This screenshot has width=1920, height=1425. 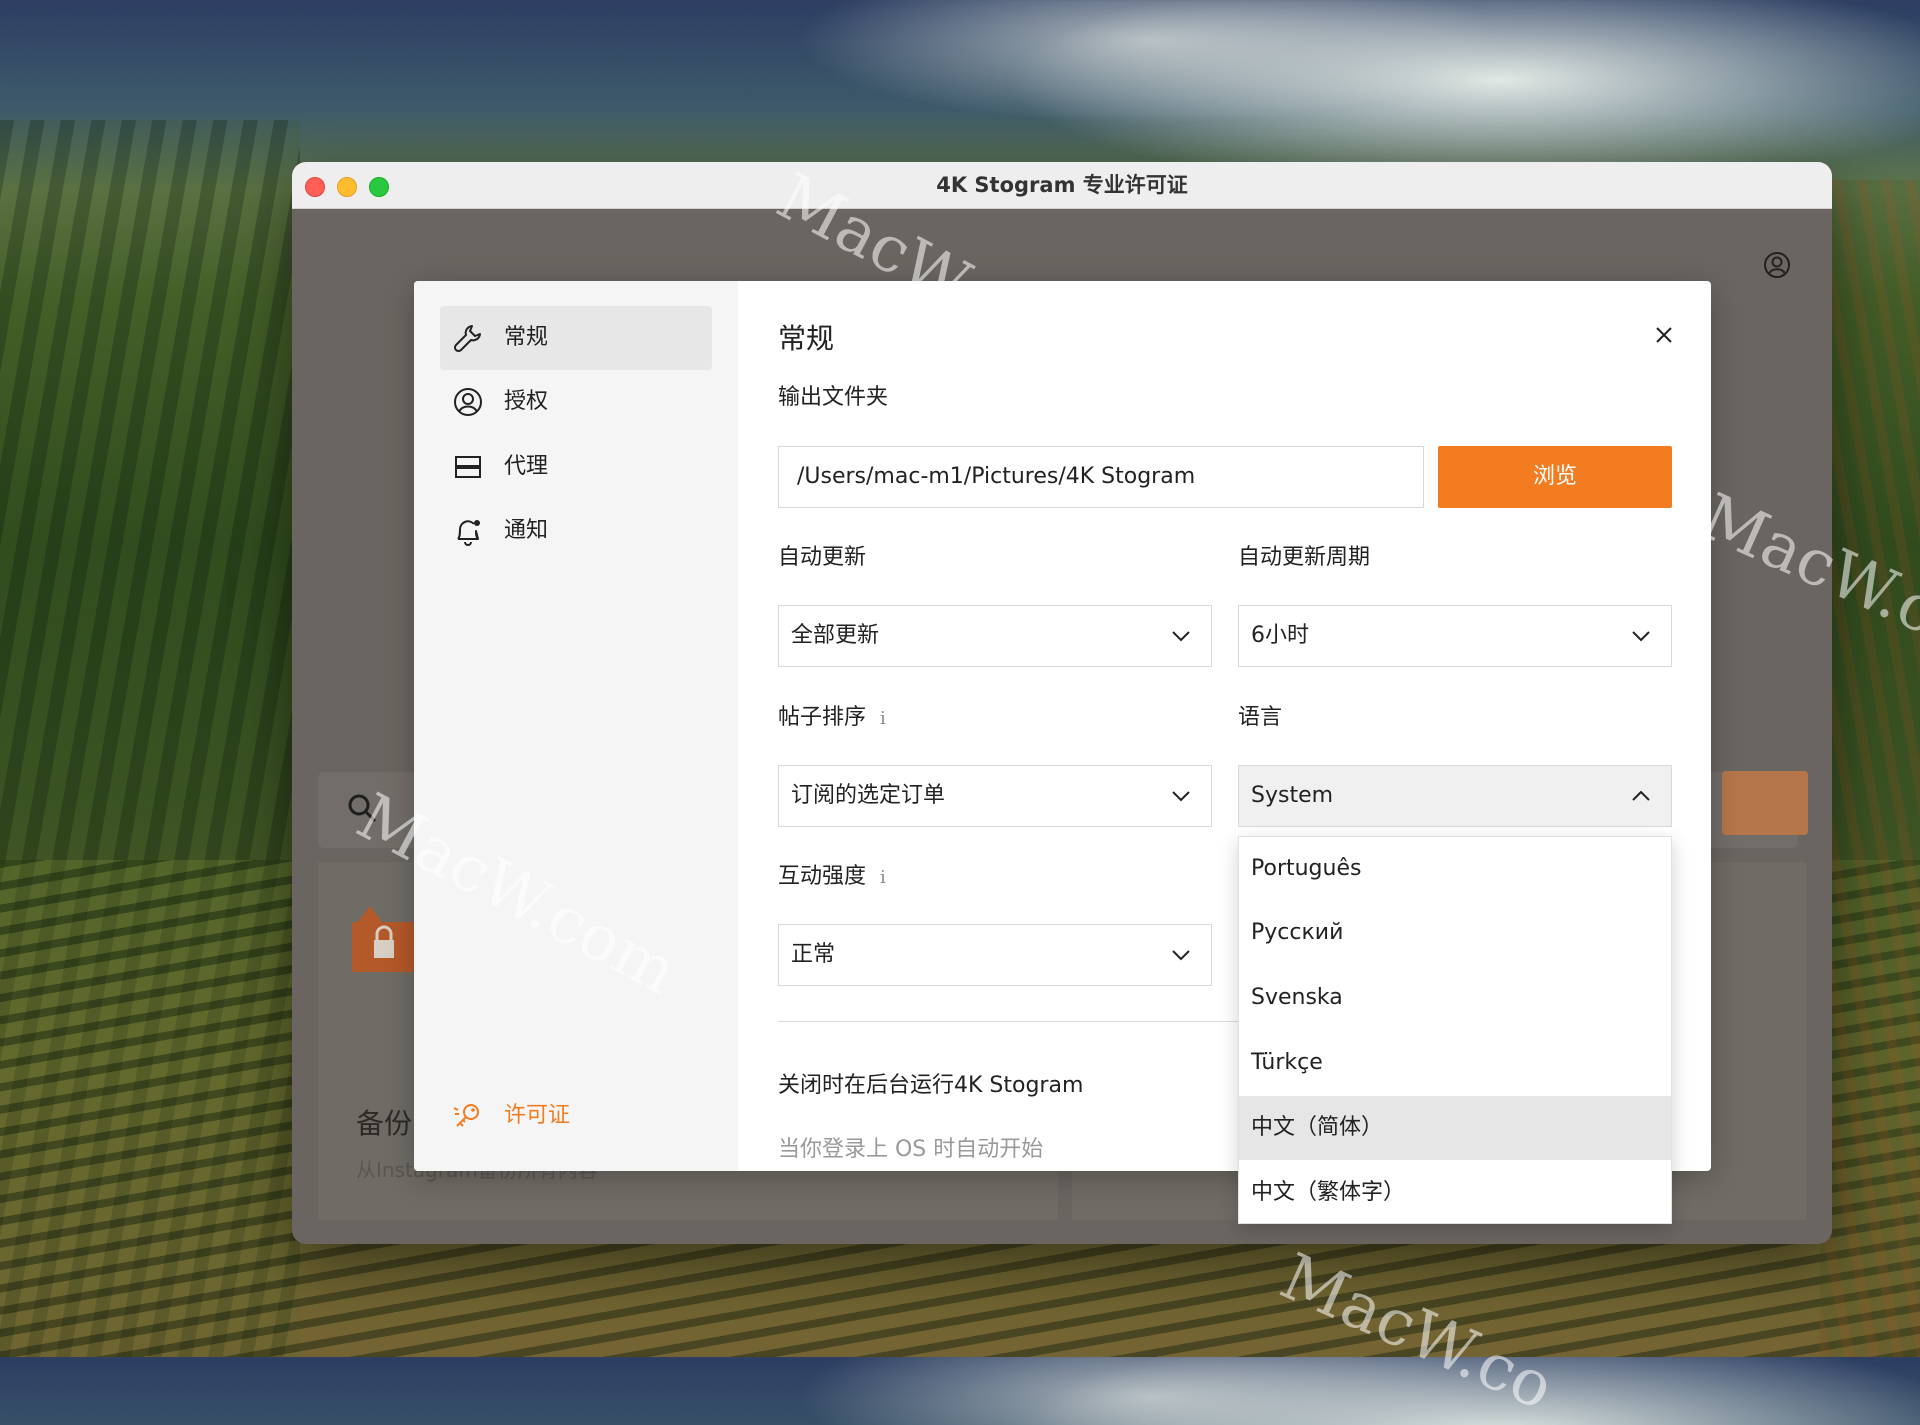 I want to click on page-title: 常规, so click(x=806, y=338).